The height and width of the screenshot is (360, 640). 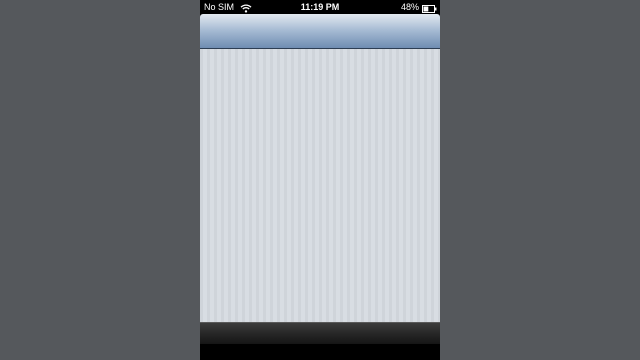 I want to click on status-right: 48%, so click(x=419, y=7).